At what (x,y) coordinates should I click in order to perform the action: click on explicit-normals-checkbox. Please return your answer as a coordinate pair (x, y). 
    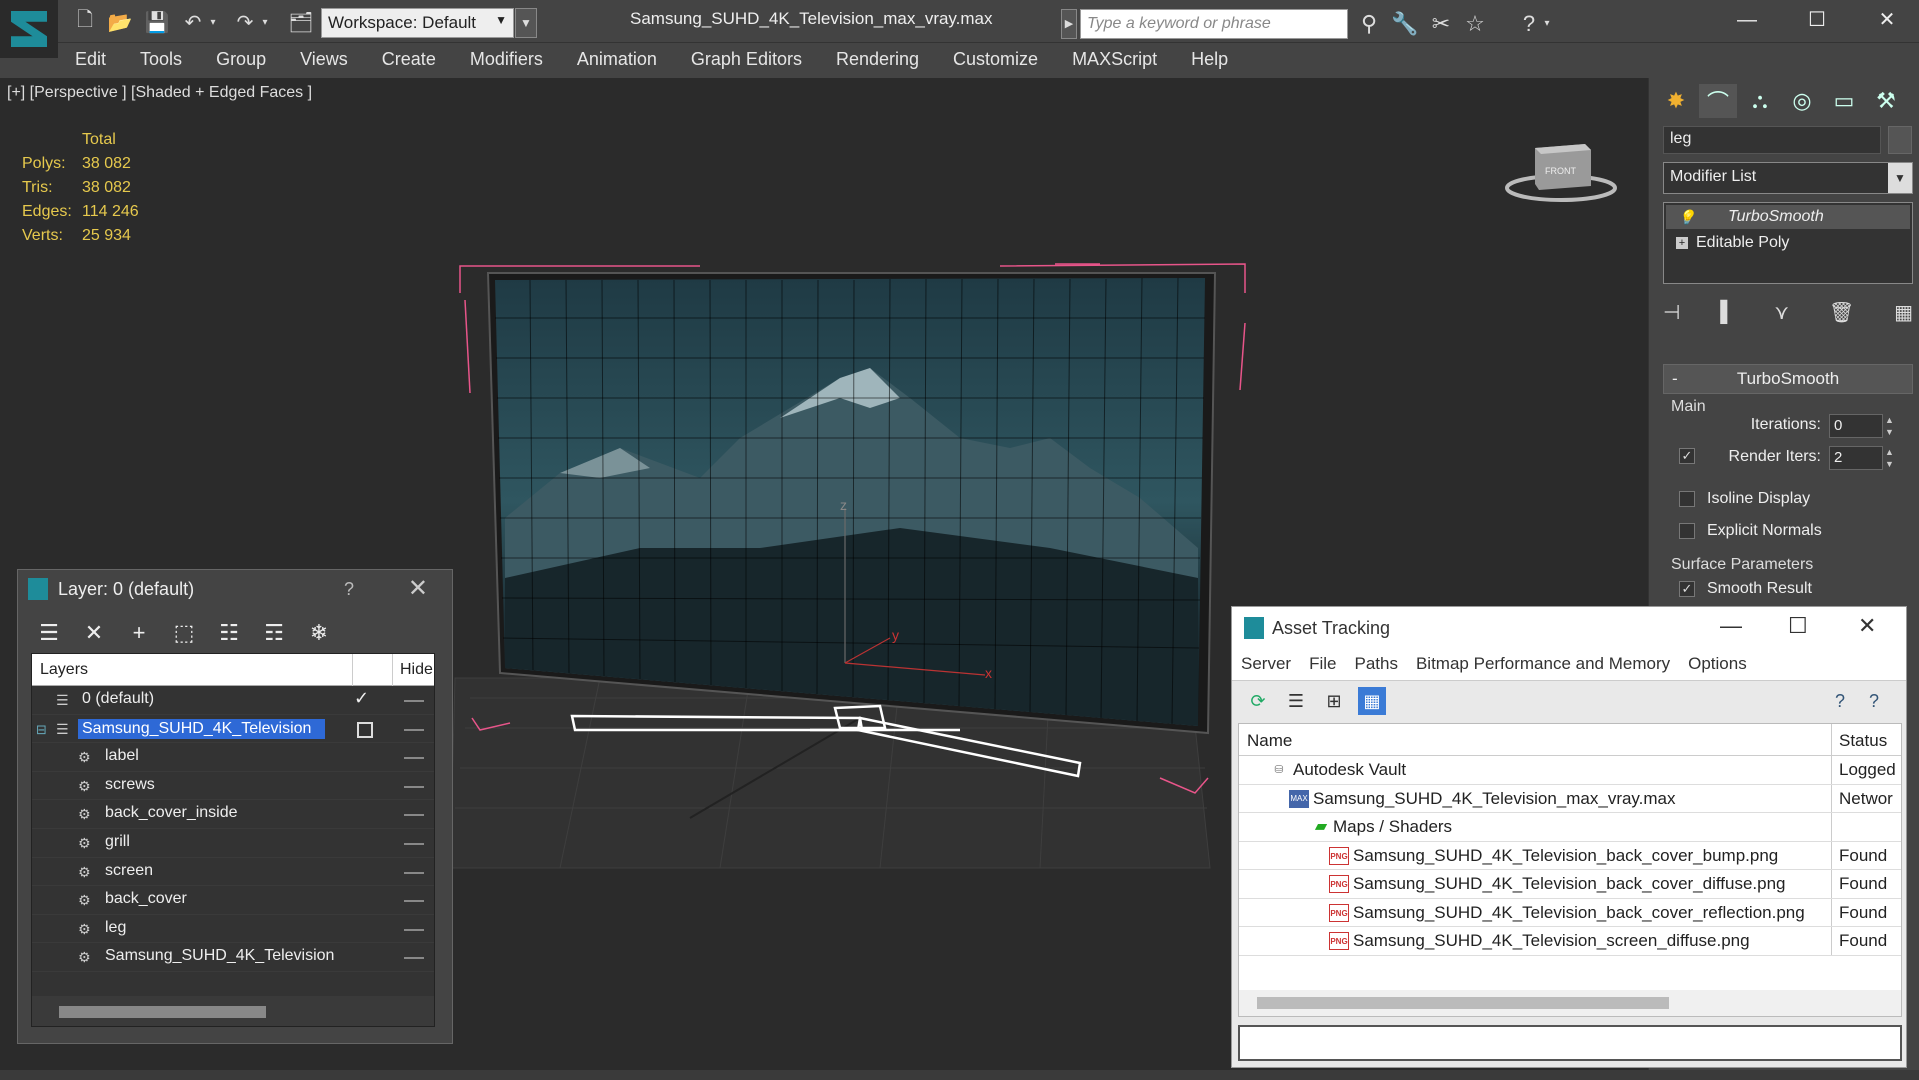
    Looking at the image, I should click on (1687, 531).